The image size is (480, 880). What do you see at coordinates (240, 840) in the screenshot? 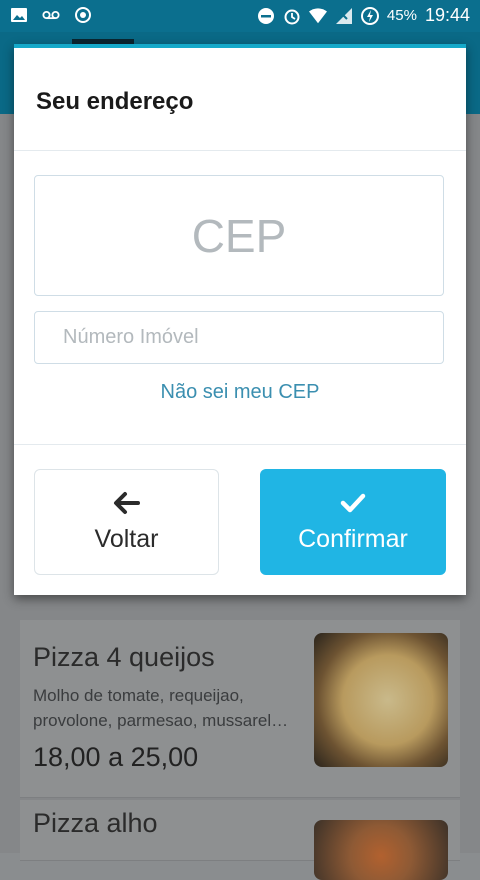
I see `menu-item-card: Pizza alho` at bounding box center [240, 840].